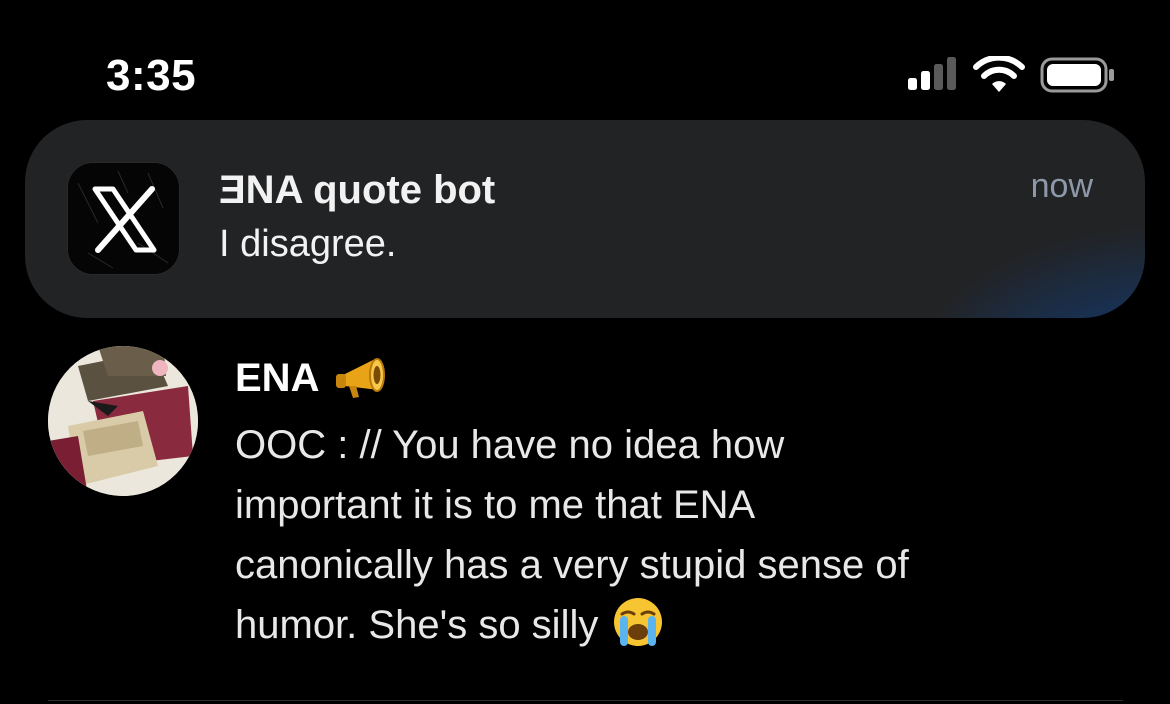 The width and height of the screenshot is (1170, 704). What do you see at coordinates (357, 190) in the screenshot?
I see `notification-title: ƎNA quote bot` at bounding box center [357, 190].